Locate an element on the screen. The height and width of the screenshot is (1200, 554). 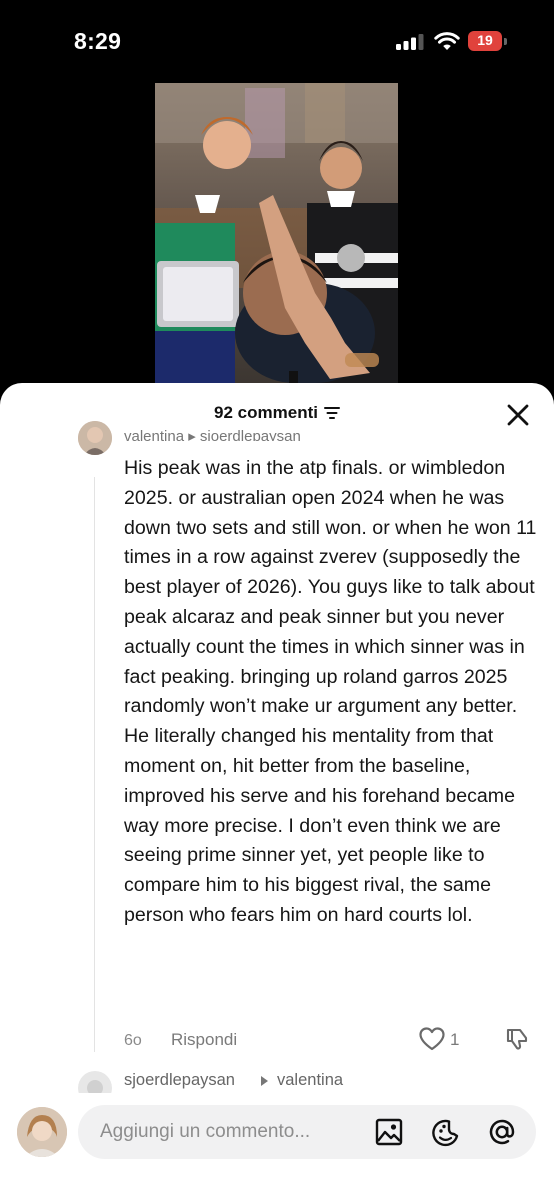
close-icon is located at coordinates (518, 415).